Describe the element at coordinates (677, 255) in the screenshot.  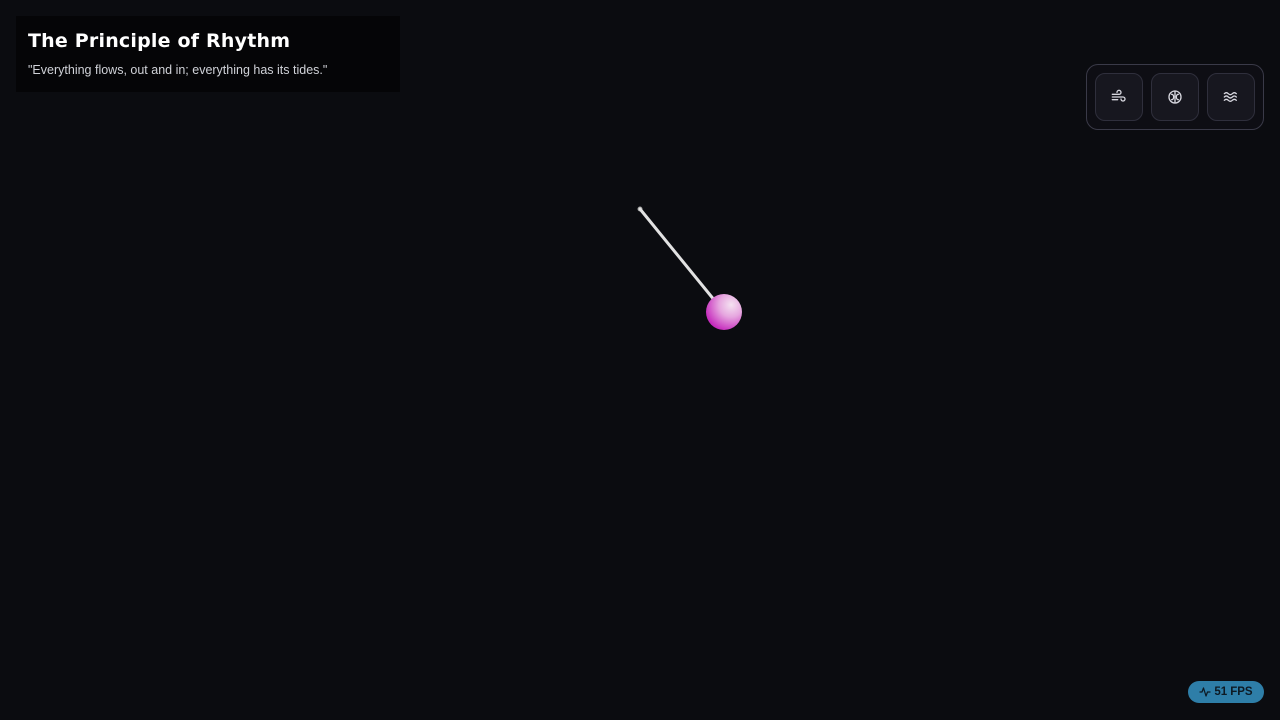
I see `pendulum-string` at that location.